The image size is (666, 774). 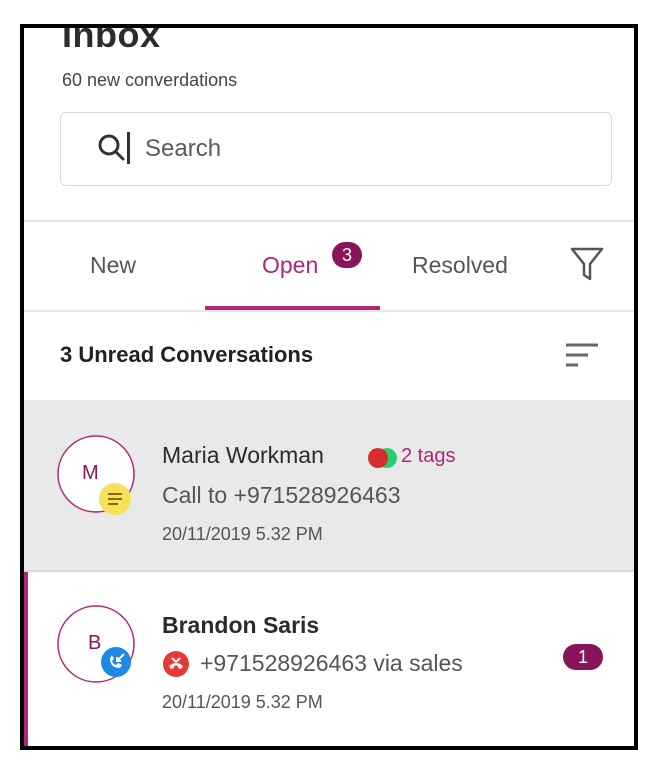 What do you see at coordinates (115, 501) in the screenshot?
I see `note-icon` at bounding box center [115, 501].